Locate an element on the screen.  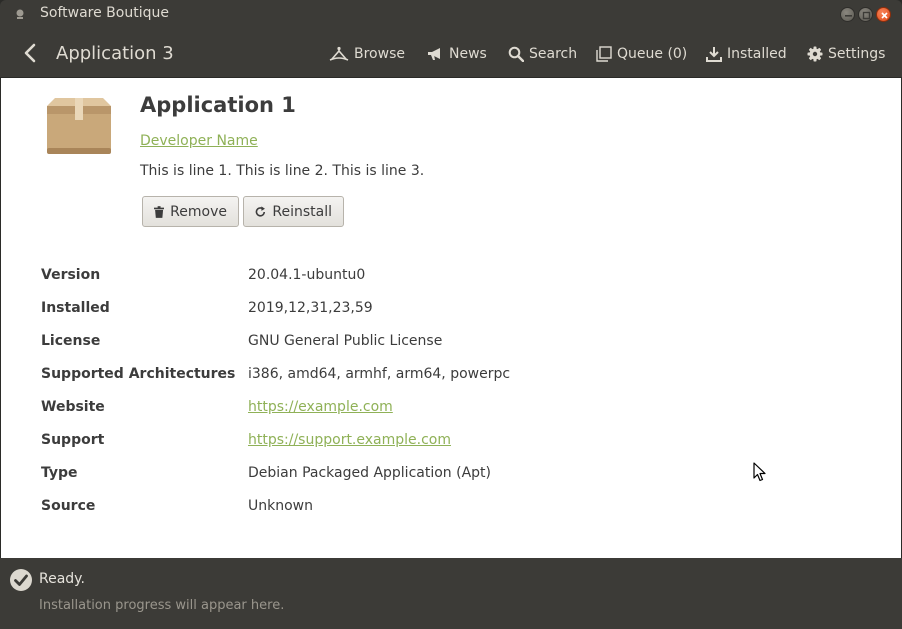
back-button is located at coordinates (31, 53).